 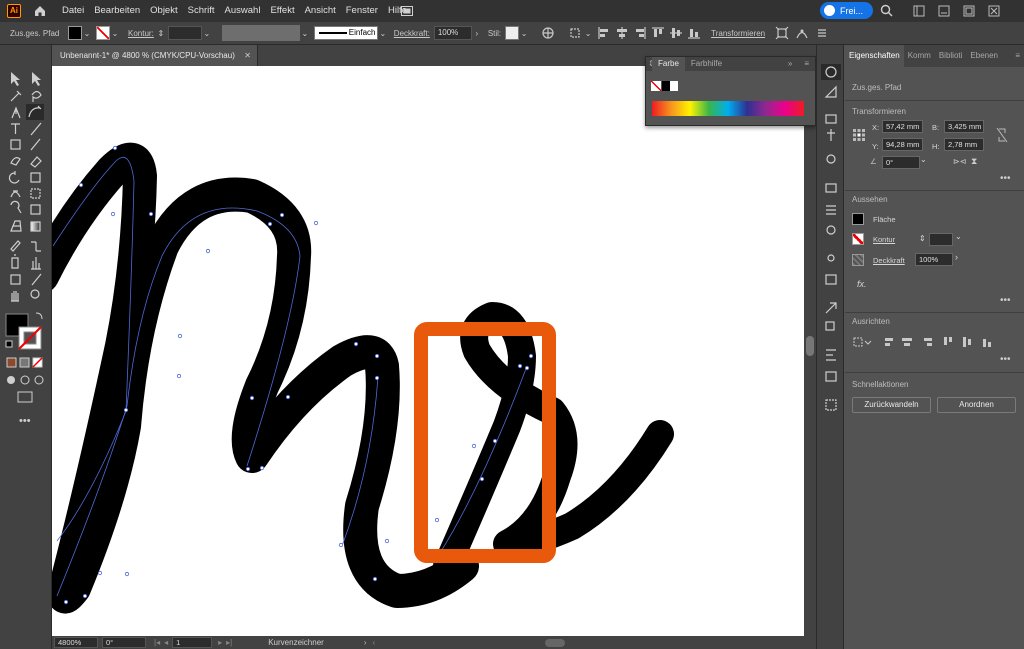 I want to click on menu-effekt: Effekt, so click(x=282, y=11).